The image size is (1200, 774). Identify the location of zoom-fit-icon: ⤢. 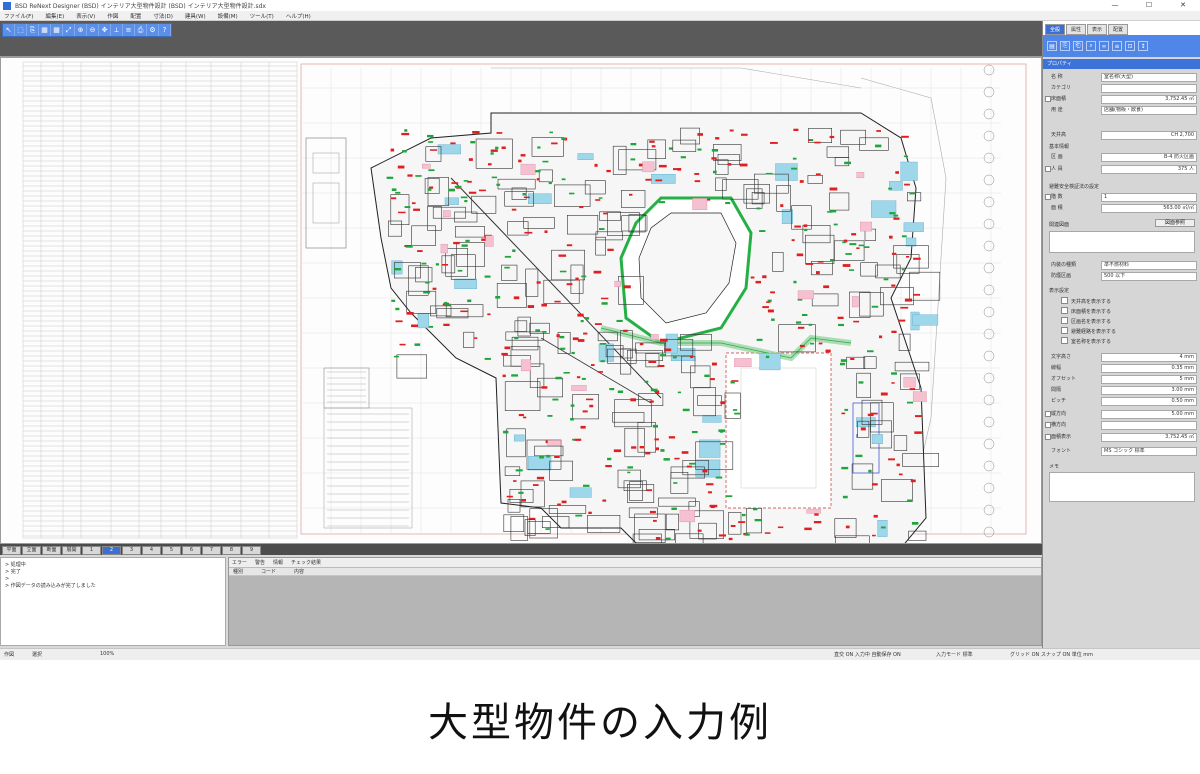
(69, 30).